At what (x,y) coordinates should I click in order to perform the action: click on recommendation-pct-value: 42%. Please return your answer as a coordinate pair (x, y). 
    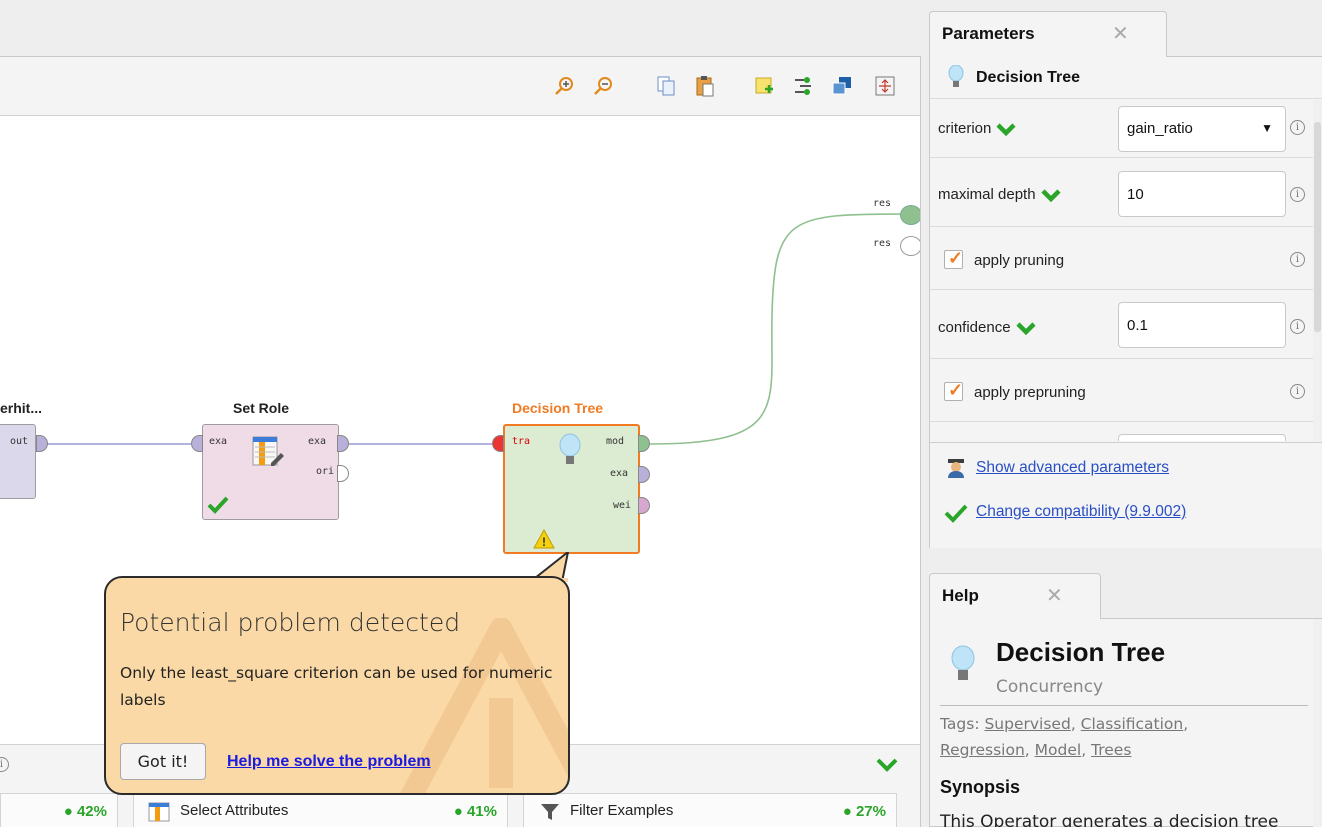
    Looking at the image, I should click on (91, 811).